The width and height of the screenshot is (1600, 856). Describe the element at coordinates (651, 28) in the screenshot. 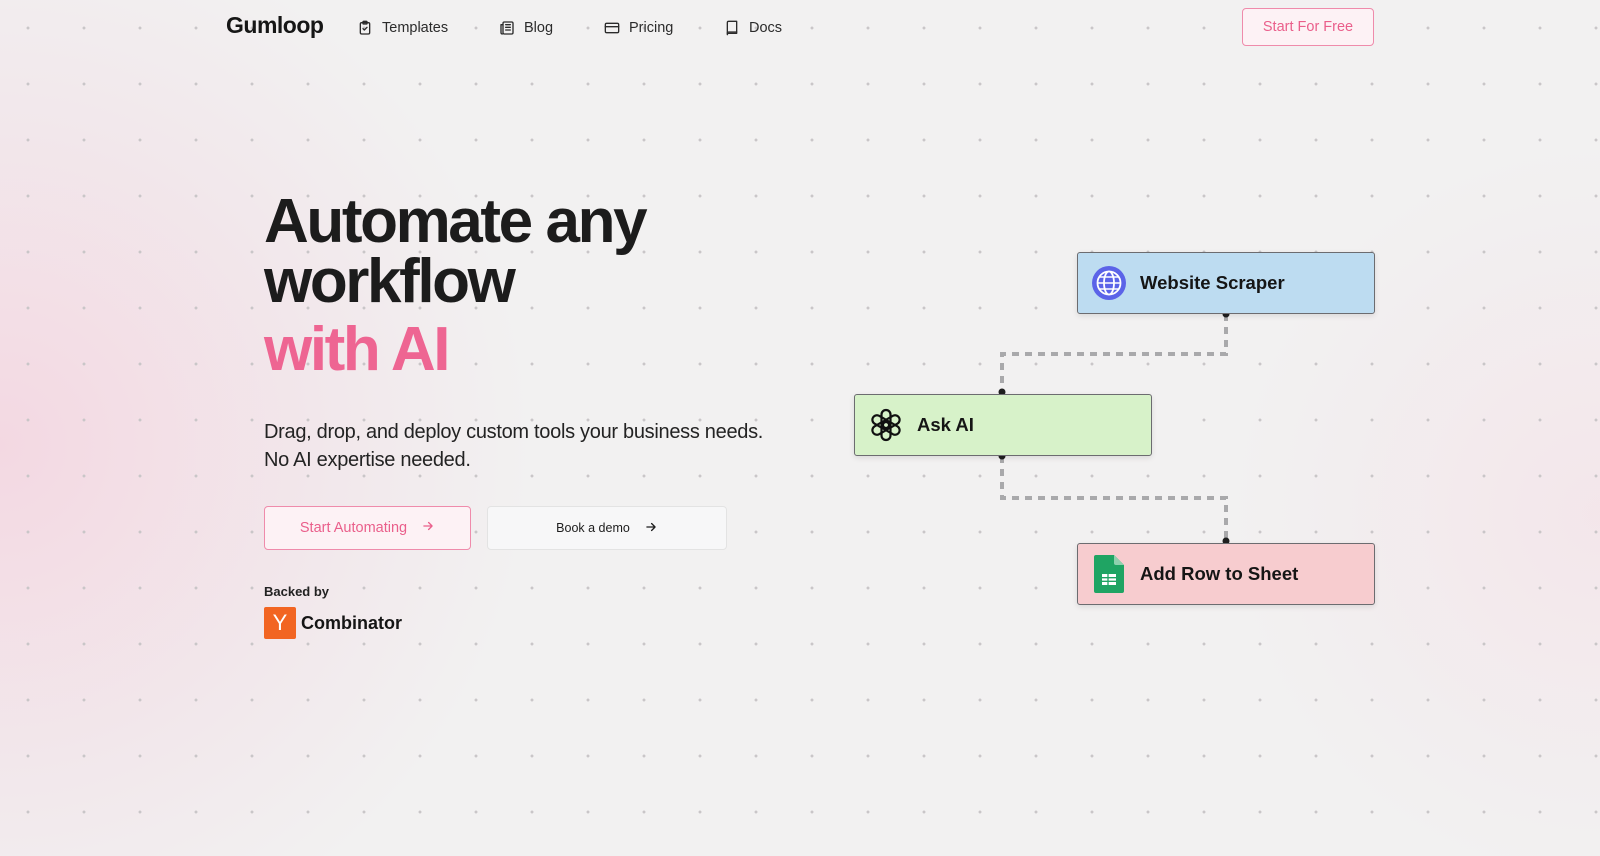

I see `nav-item-label: Pricing` at that location.